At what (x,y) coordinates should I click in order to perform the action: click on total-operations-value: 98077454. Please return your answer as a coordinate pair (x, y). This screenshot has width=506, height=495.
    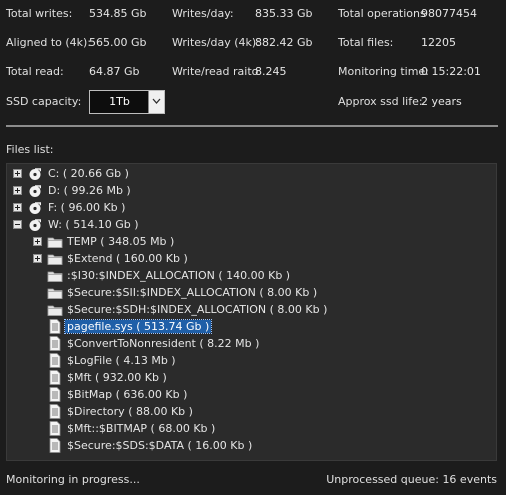
    Looking at the image, I should click on (449, 13).